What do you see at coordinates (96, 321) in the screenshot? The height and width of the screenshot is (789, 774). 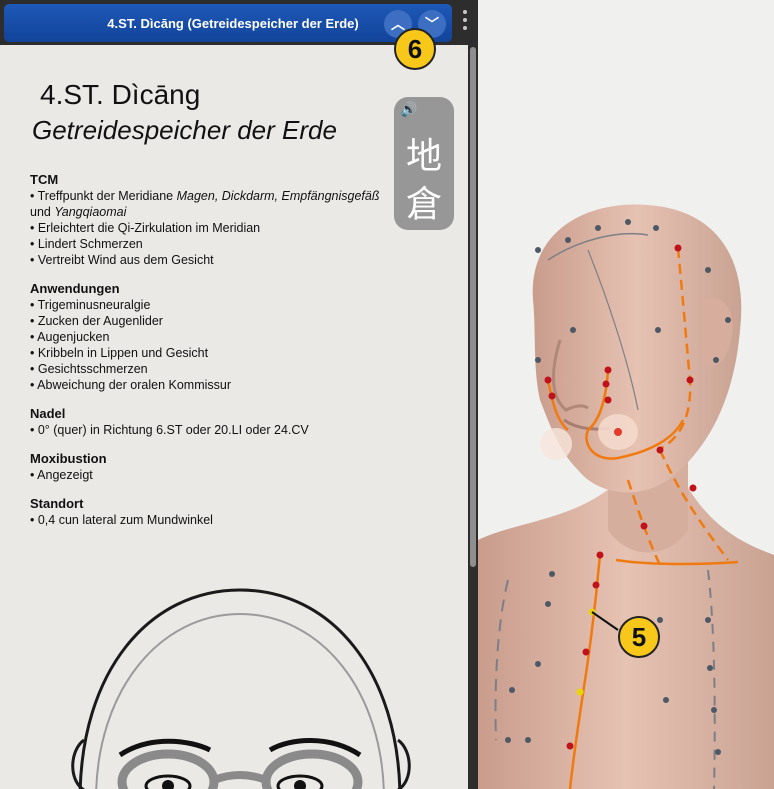 I see `list-item: • Zucken der Augenlider` at bounding box center [96, 321].